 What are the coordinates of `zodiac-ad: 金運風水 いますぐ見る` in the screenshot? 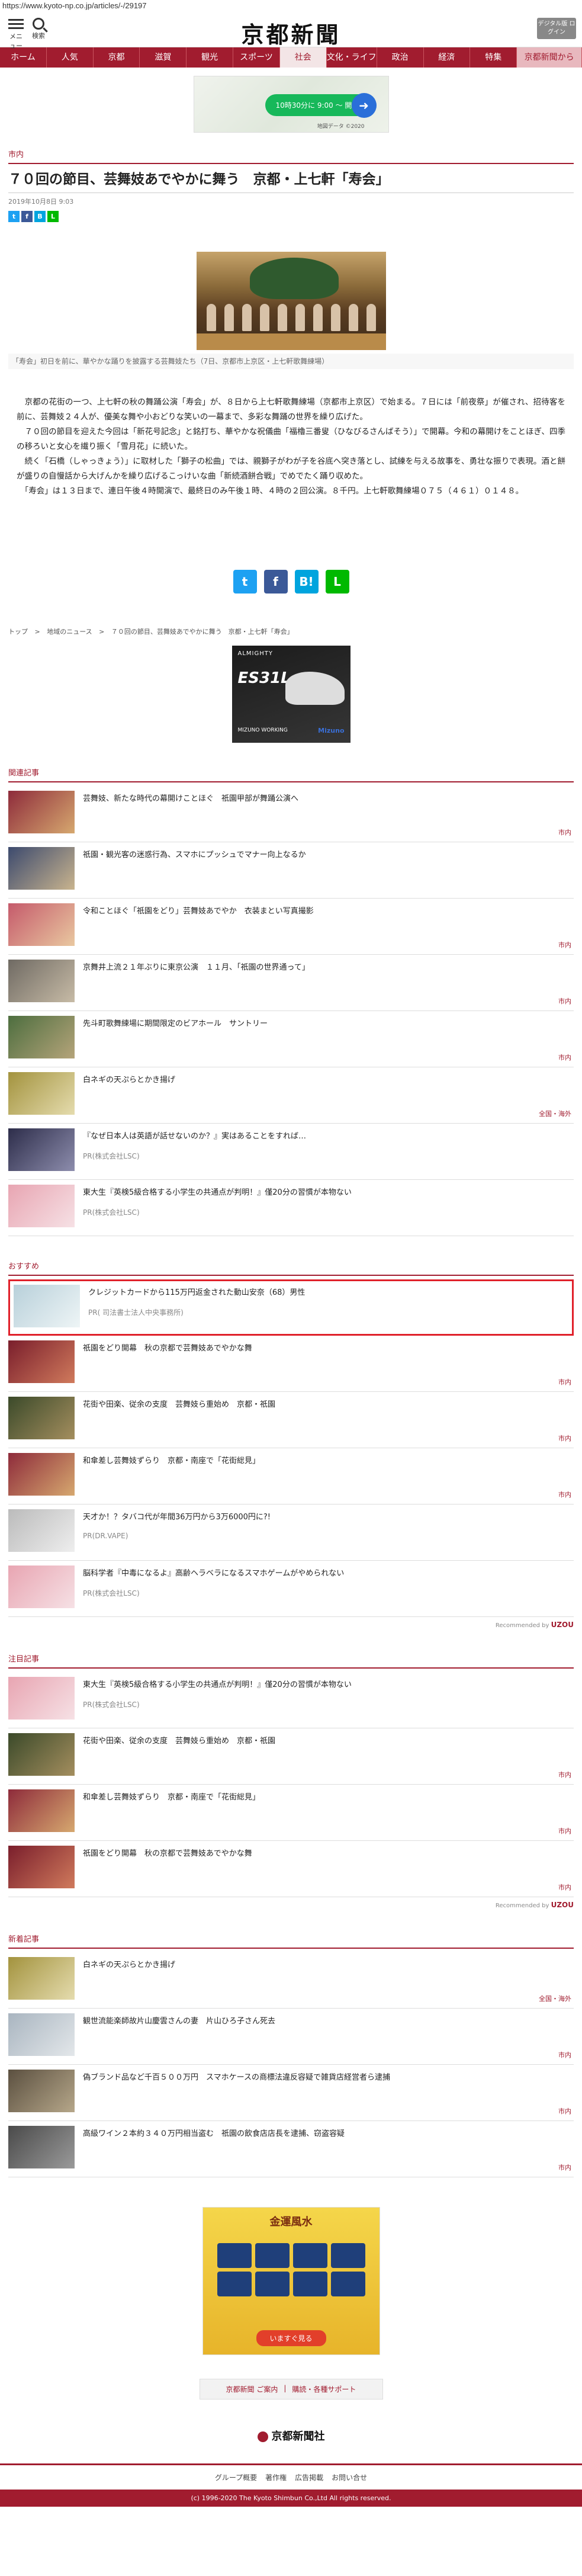 It's located at (291, 2281).